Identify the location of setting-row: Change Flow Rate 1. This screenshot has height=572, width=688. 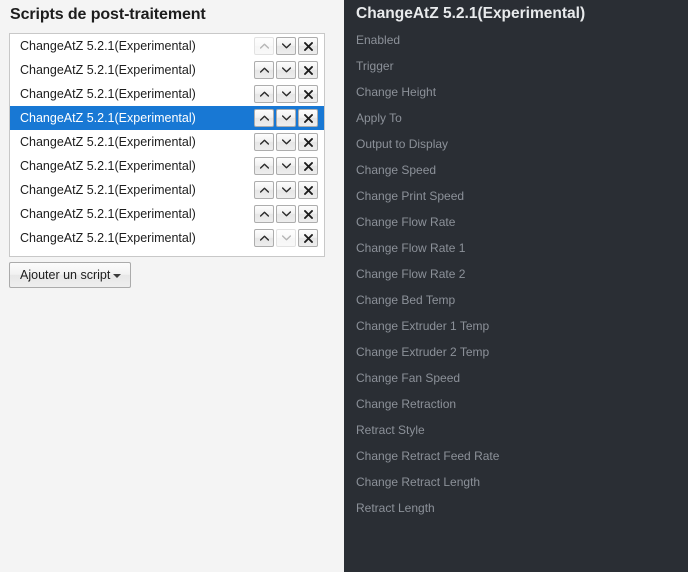
(516, 248).